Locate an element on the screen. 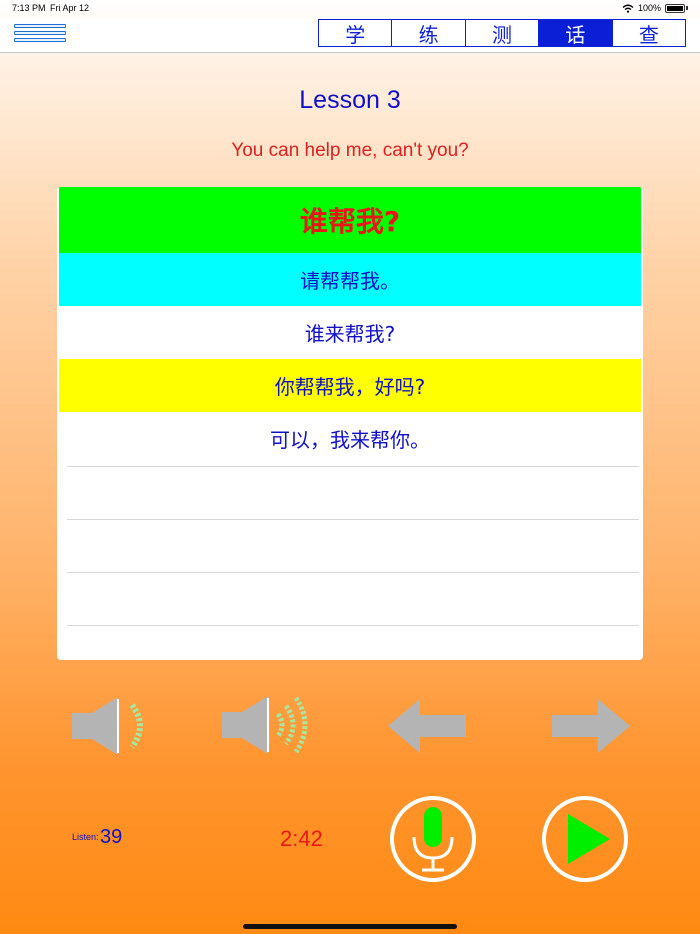 Image resolution: width=700 pixels, height=934 pixels. dialog-header: 谁帮我? is located at coordinates (350, 220).